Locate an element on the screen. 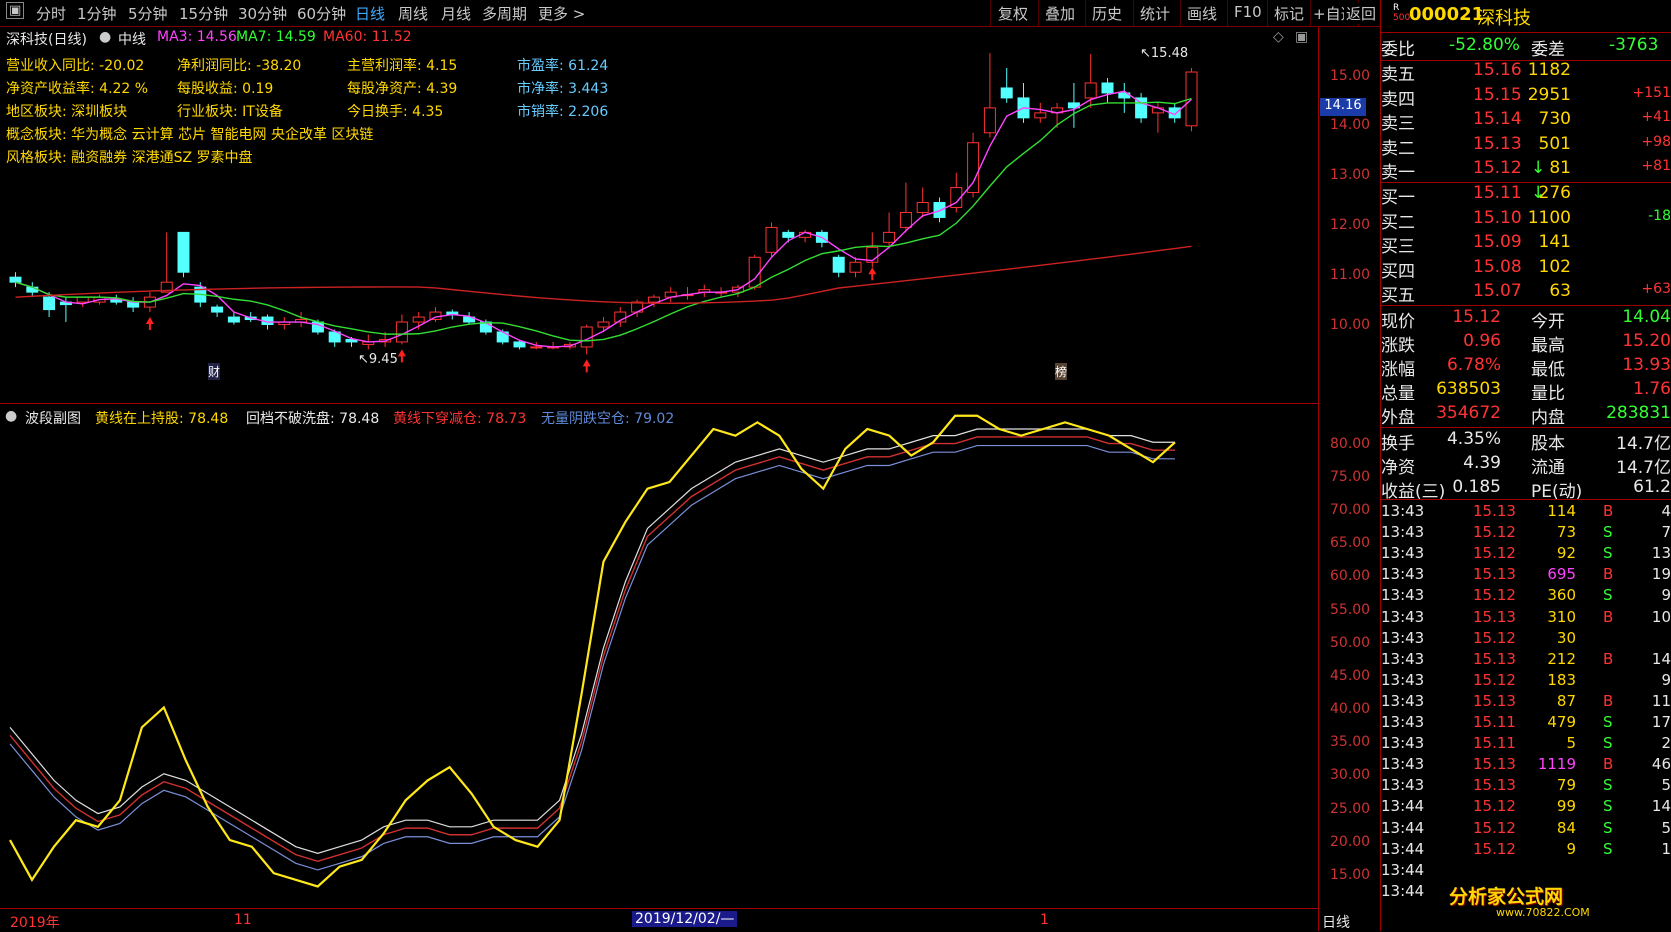  tick-count: 5 is located at coordinates (1666, 827).